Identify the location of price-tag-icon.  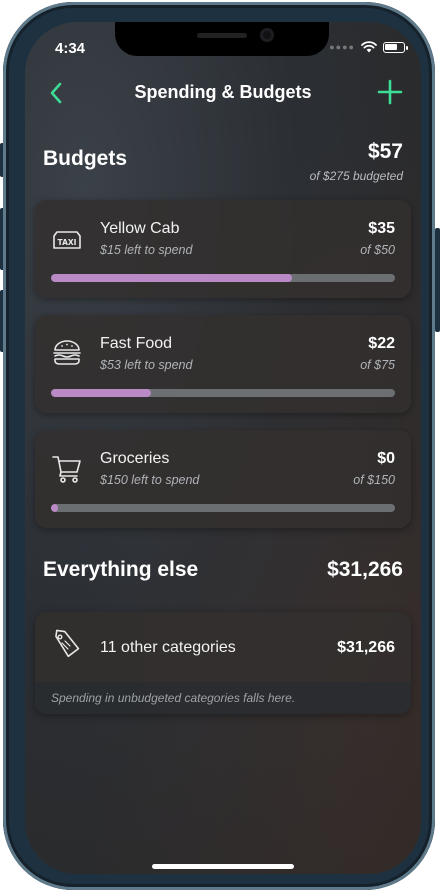
(67, 643).